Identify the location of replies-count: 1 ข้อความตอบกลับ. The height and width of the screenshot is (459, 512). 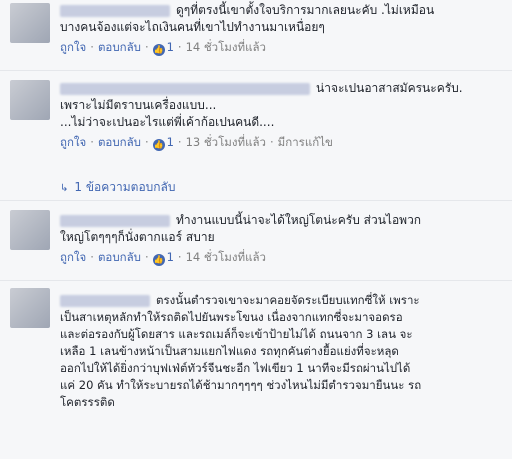
(124, 187).